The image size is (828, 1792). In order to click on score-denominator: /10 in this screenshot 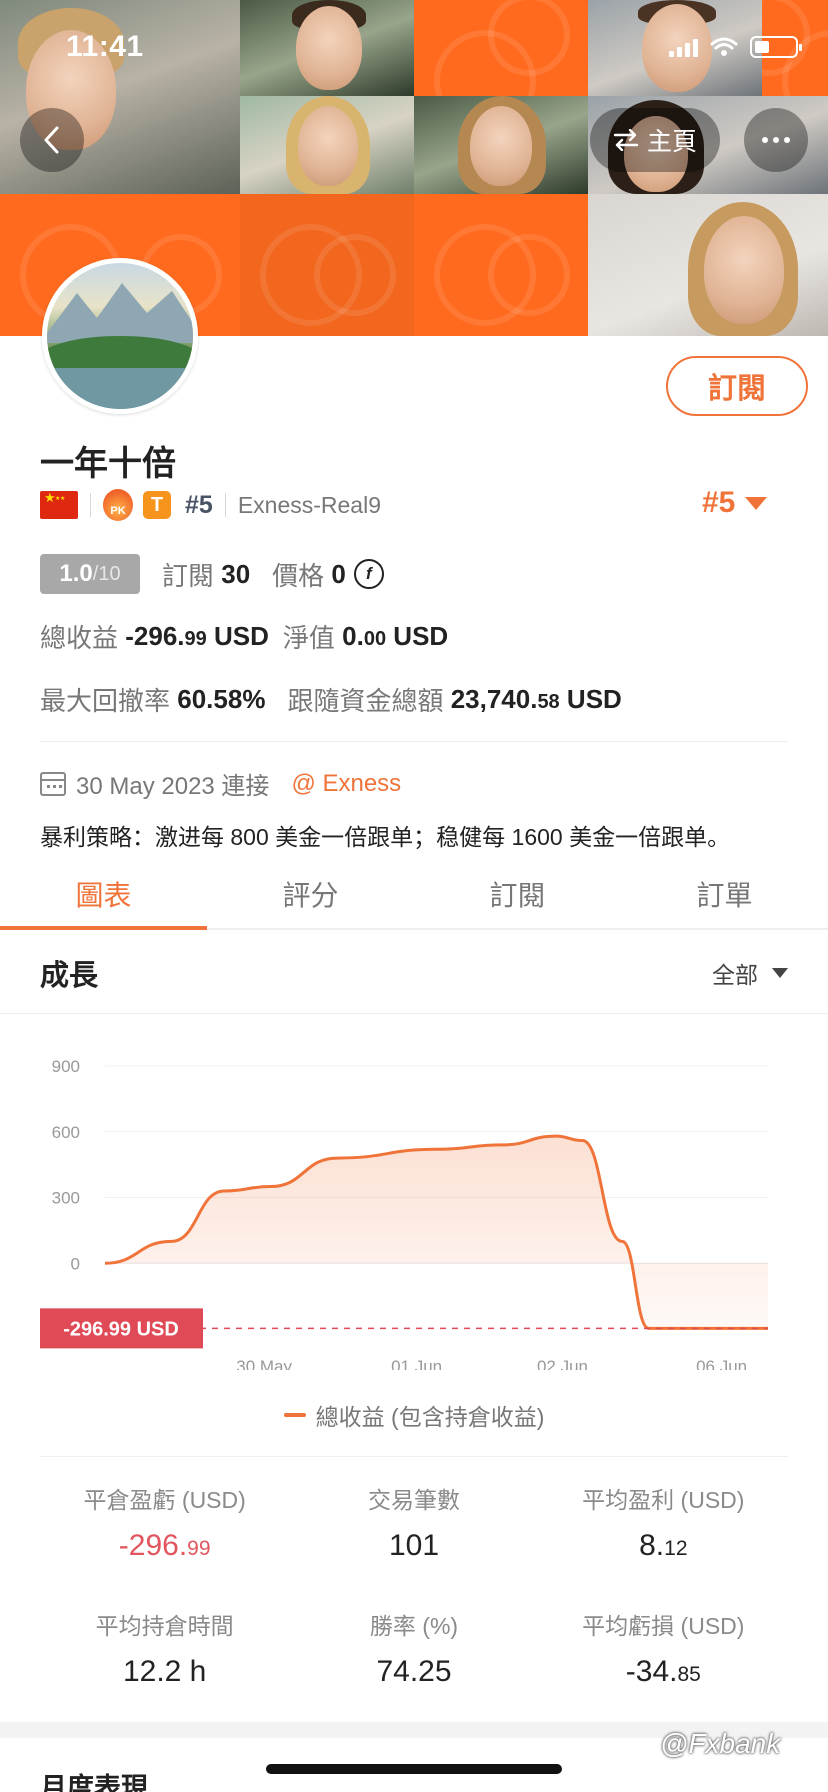, I will do `click(106, 573)`.